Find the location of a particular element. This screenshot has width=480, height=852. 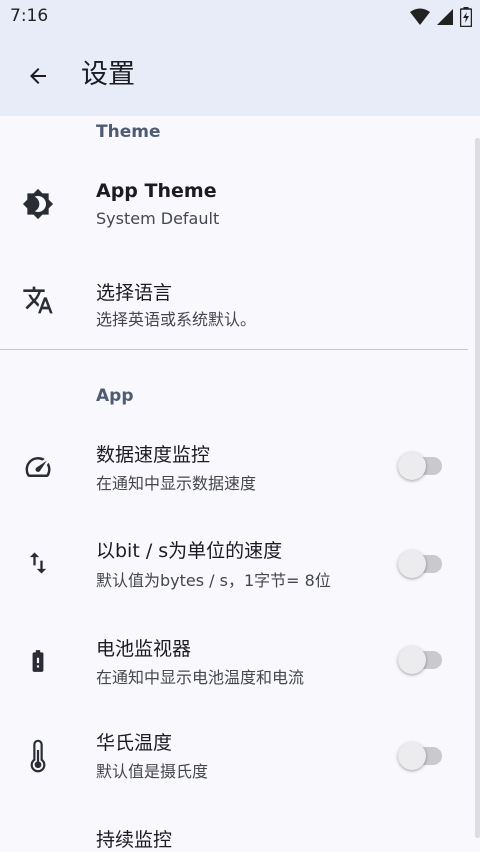

bits-speed-switch is located at coordinates (421, 564).